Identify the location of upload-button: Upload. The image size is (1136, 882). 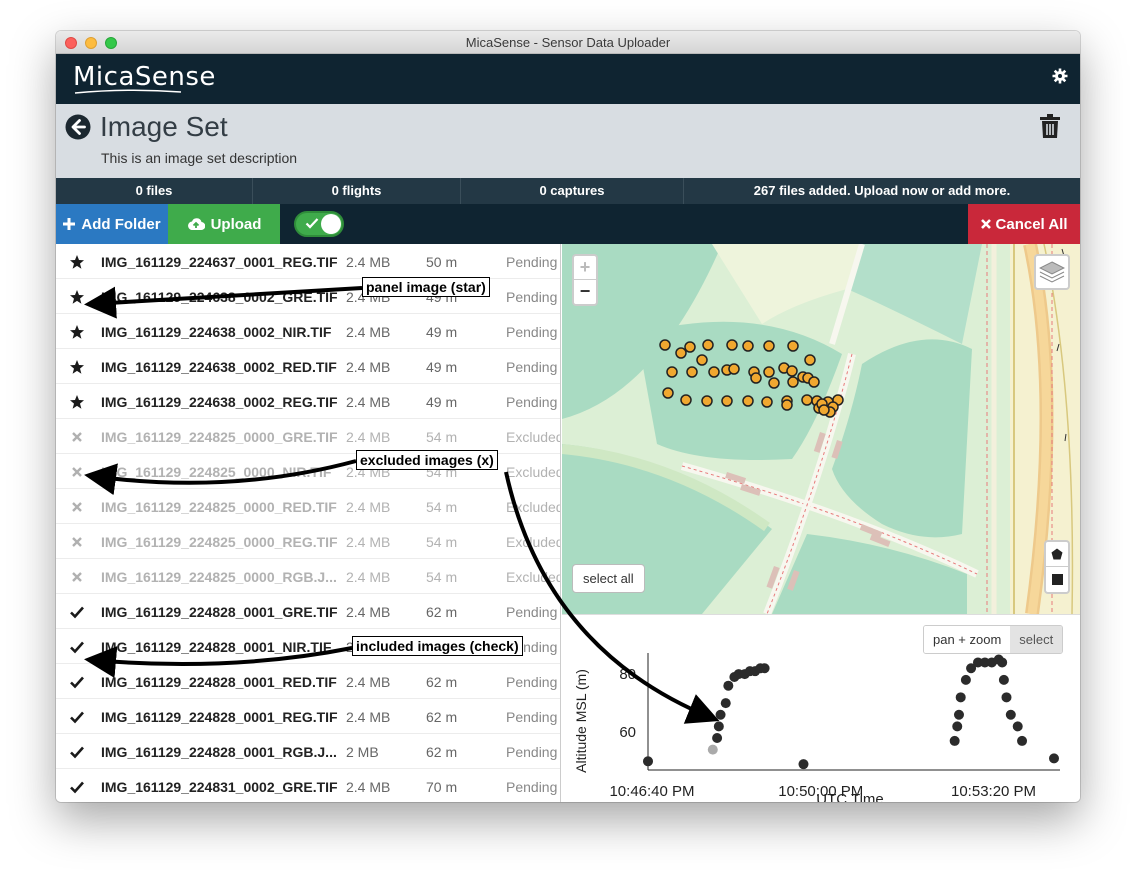
(224, 224).